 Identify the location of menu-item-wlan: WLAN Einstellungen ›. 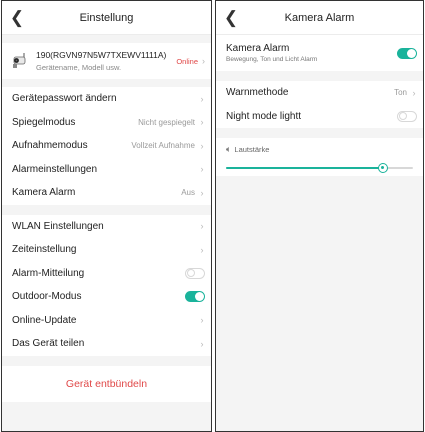
(106, 227).